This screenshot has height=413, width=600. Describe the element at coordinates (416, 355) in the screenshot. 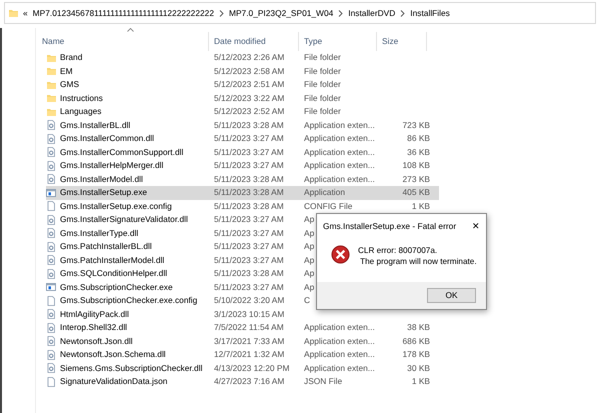

I see `file-size: 178 KB` at that location.